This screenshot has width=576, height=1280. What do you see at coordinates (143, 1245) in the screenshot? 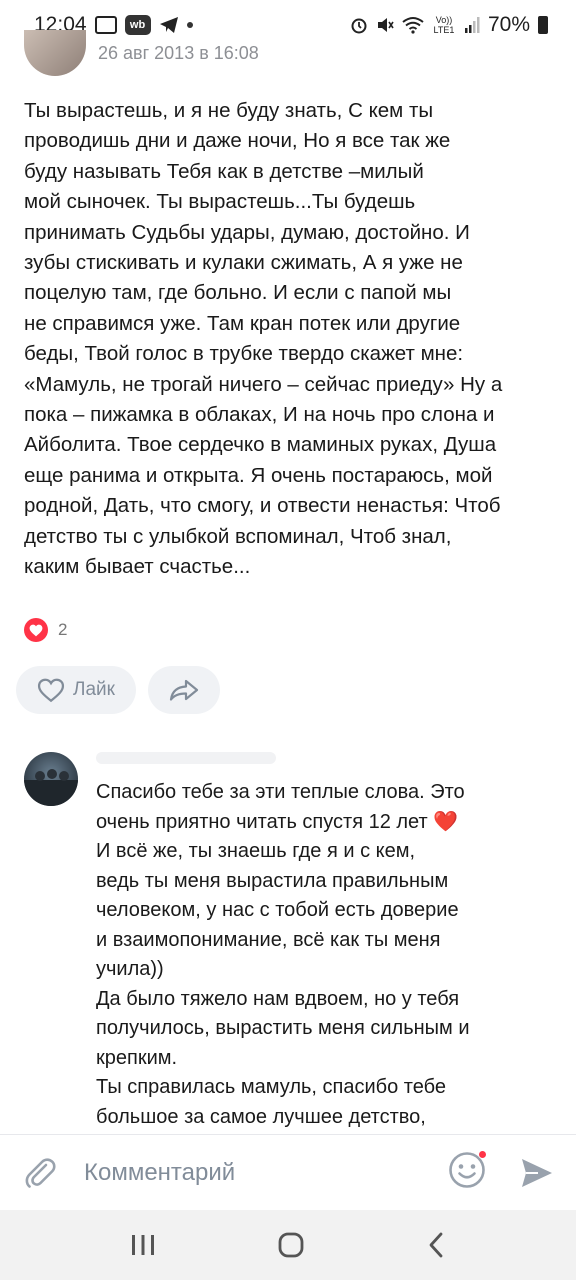
I see `recent-apps-icon` at bounding box center [143, 1245].